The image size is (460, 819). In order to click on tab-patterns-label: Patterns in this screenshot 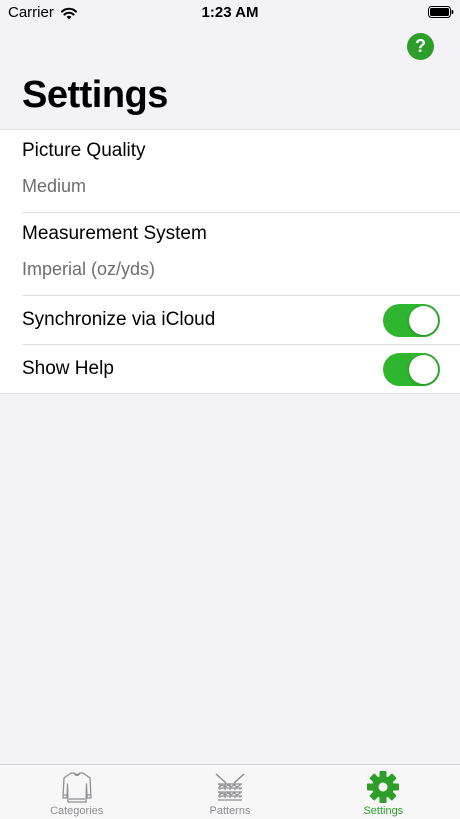, I will do `click(230, 811)`.